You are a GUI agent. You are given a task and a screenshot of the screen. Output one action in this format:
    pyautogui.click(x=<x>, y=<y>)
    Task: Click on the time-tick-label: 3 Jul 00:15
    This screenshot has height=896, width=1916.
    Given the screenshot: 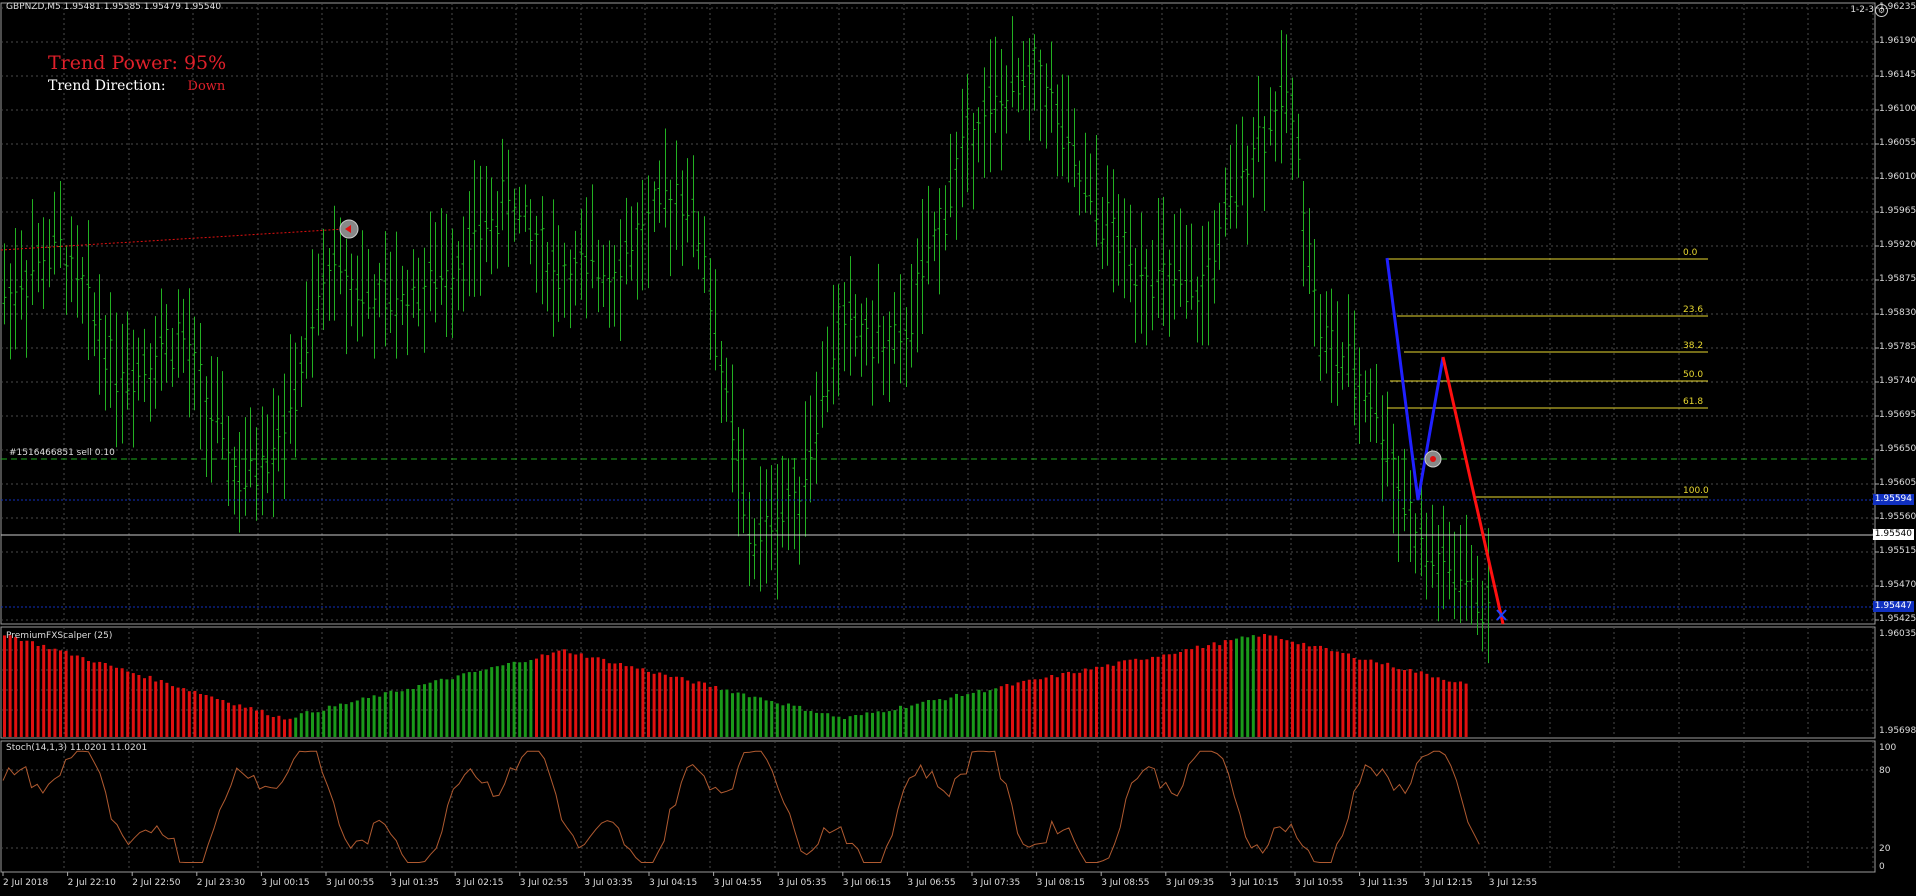 What is the action you would take?
    pyautogui.click(x=285, y=883)
    